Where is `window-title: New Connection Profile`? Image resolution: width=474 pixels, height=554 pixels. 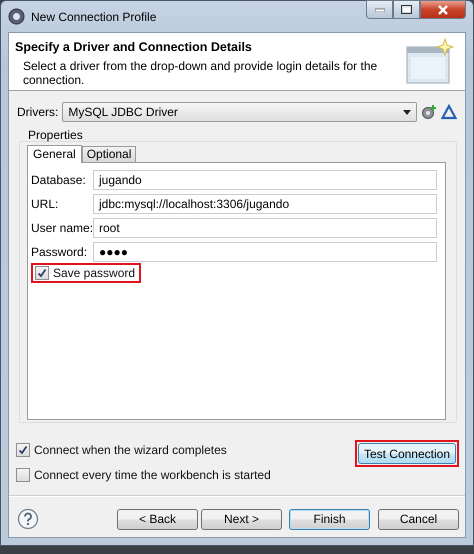 window-title: New Connection Profile is located at coordinates (94, 17).